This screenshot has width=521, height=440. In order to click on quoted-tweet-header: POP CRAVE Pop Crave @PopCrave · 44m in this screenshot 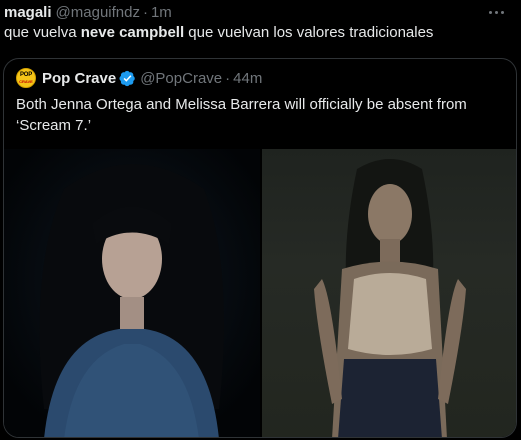, I will do `click(139, 78)`.